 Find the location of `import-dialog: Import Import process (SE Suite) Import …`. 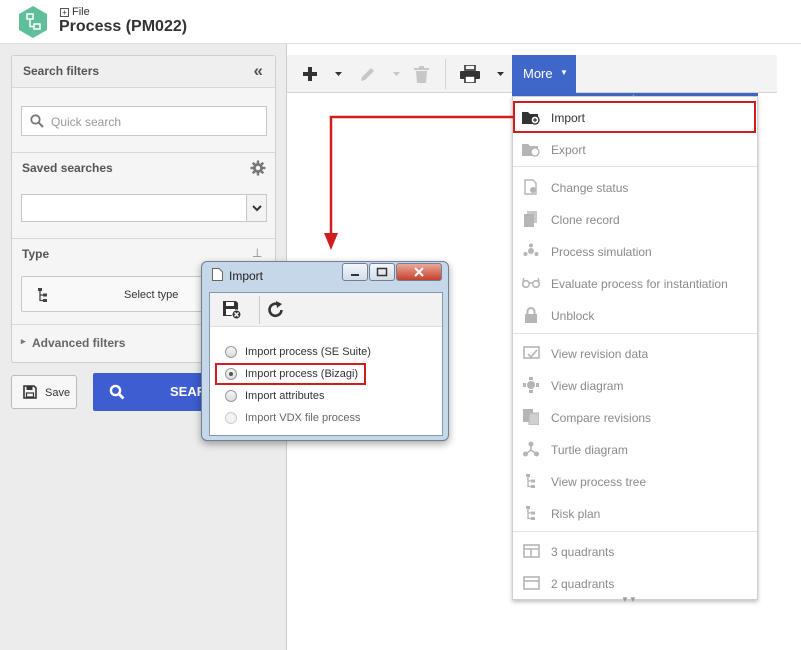

import-dialog: Import Import process (SE Suite) Import … is located at coordinates (325, 351).